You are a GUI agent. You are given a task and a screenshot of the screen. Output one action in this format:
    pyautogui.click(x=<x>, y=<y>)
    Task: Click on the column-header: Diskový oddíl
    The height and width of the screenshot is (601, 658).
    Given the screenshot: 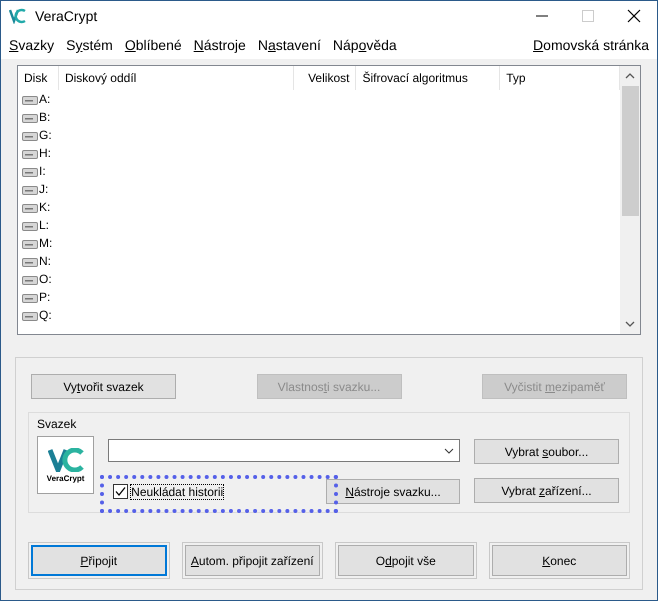 What is the action you would take?
    pyautogui.click(x=176, y=78)
    